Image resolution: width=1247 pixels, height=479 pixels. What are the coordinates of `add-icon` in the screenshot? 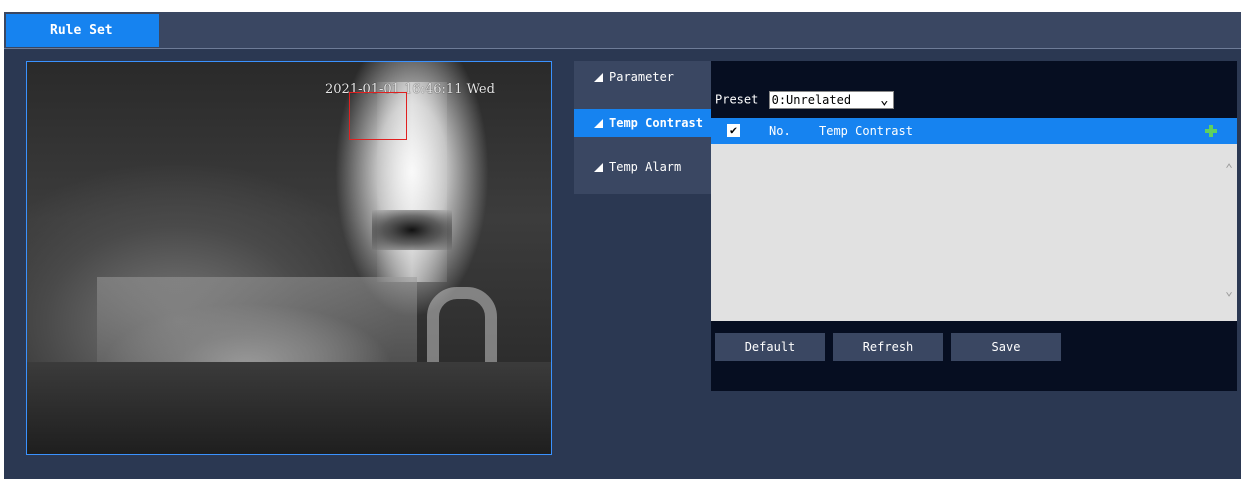 It's located at (1211, 131).